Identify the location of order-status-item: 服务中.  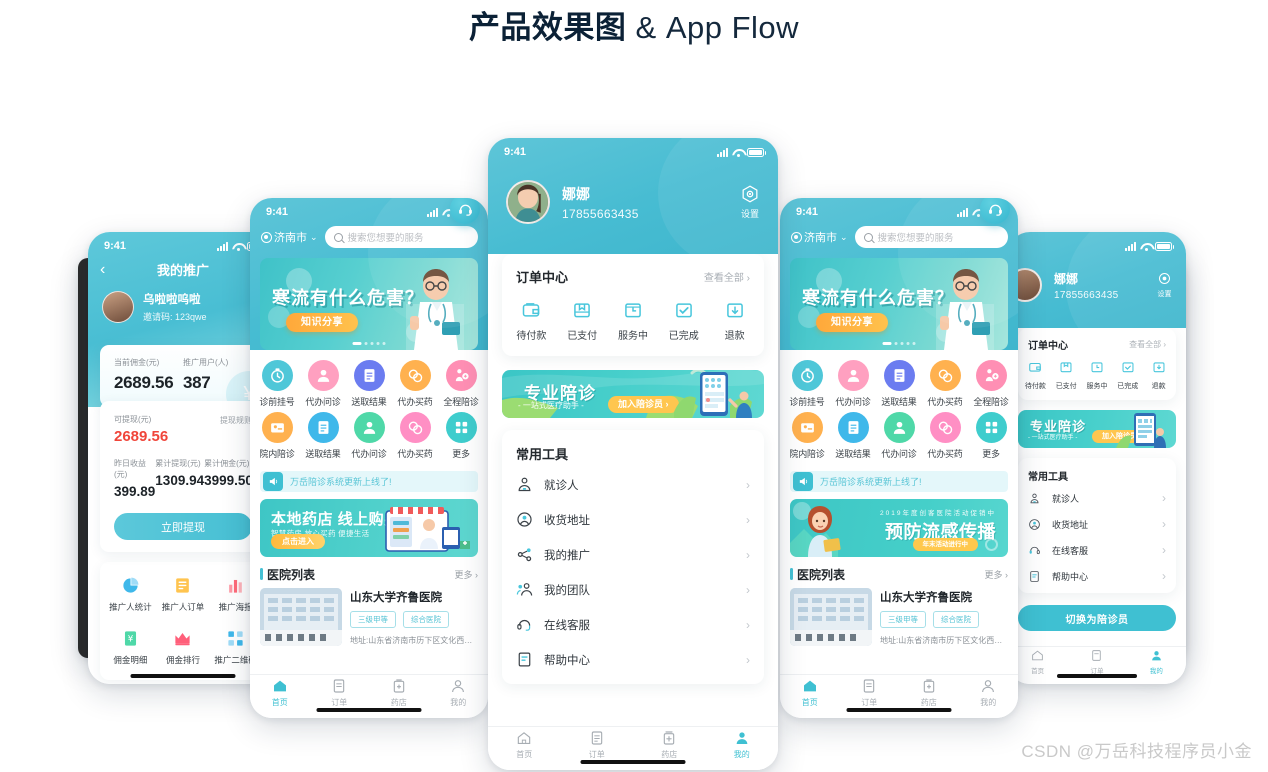
(1097, 375).